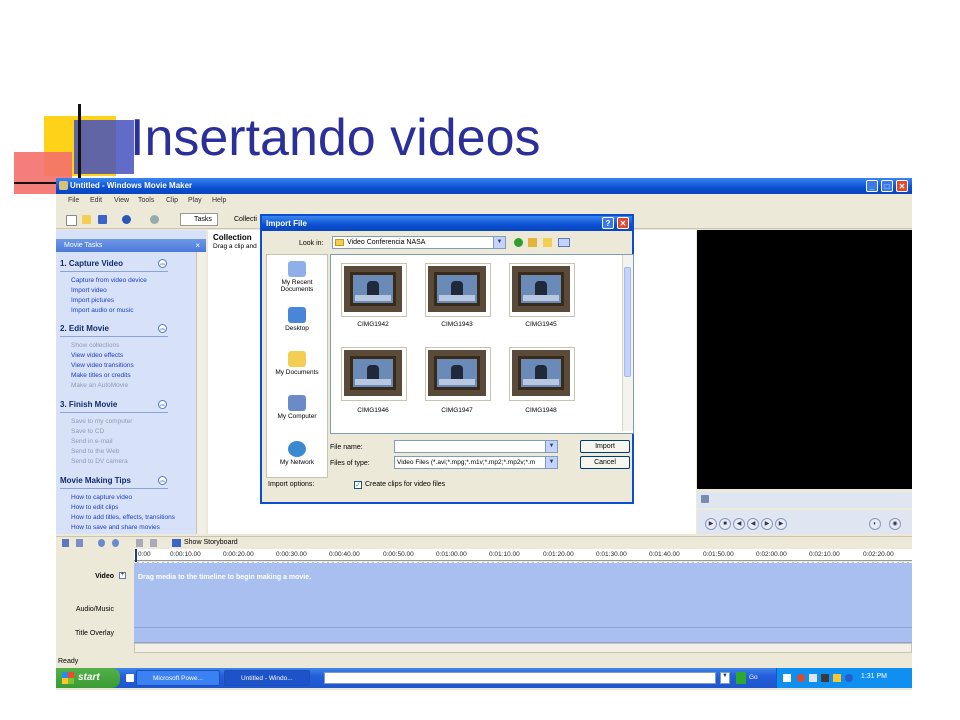 The width and height of the screenshot is (960, 720). I want to click on redo-icon, so click(154, 219).